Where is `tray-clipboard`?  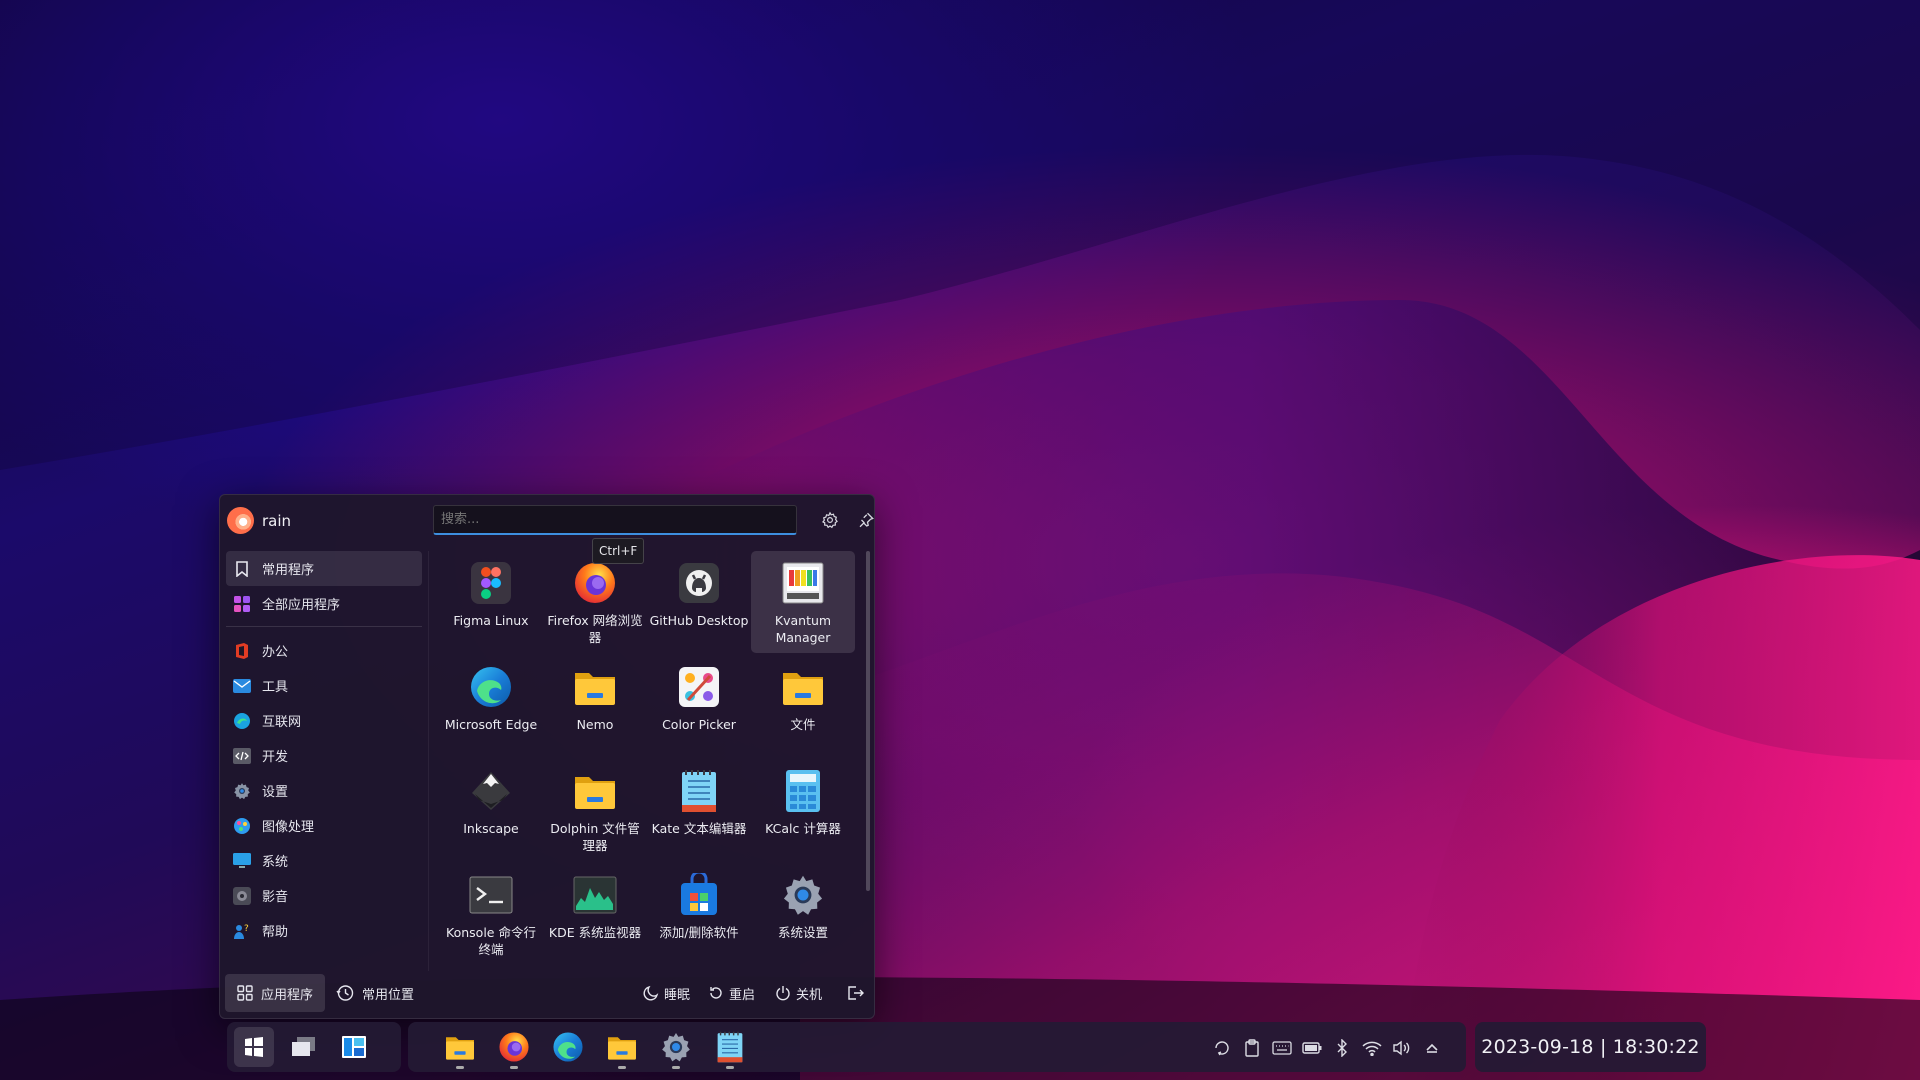
tray-clipboard is located at coordinates (1252, 1048).